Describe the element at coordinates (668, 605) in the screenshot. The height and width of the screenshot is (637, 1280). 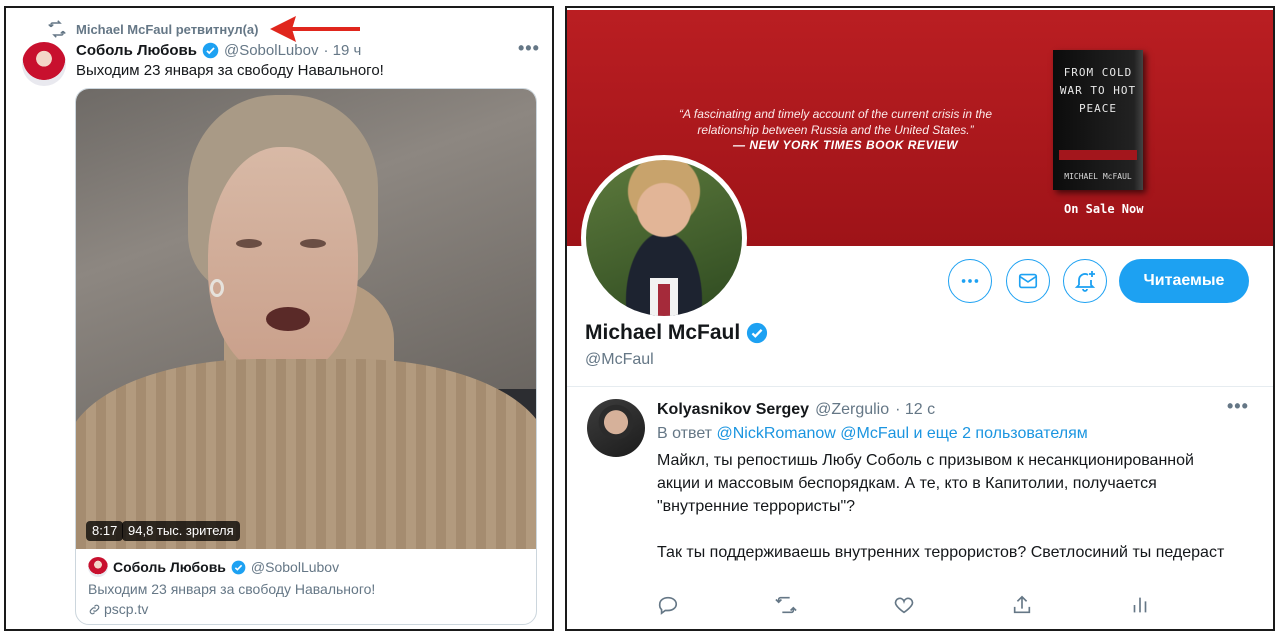
I see `reply-icon` at that location.